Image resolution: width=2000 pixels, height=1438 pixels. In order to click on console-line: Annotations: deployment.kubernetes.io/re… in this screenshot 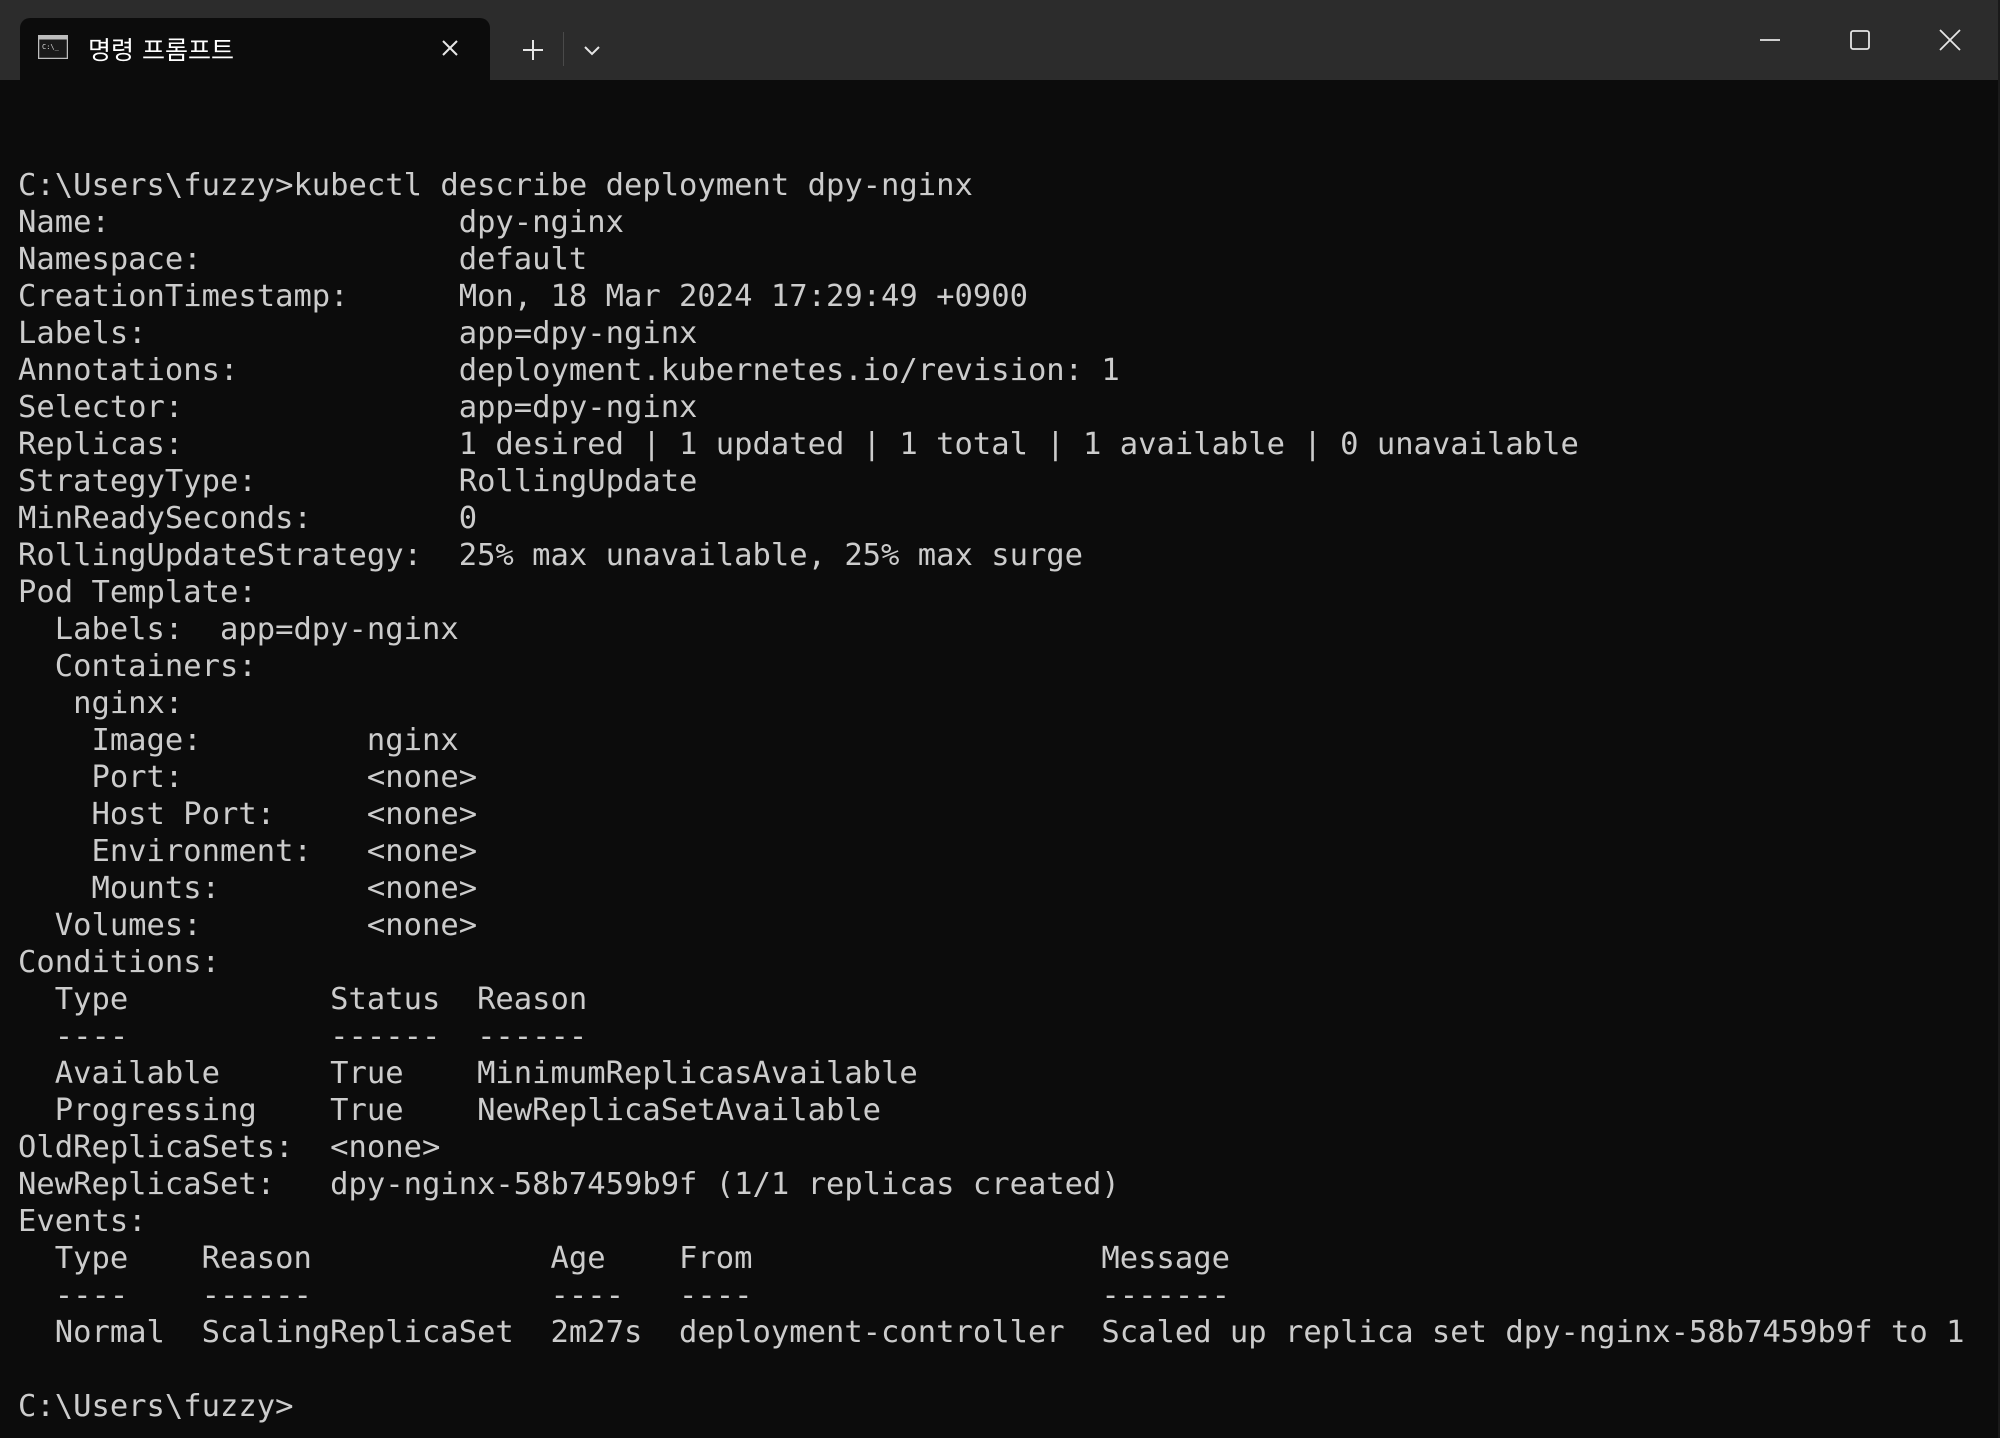, I will do `click(569, 370)`.